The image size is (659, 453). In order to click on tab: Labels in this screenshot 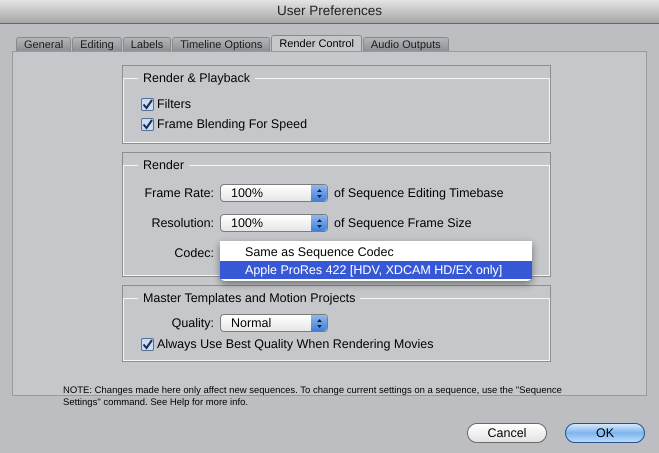, I will do `click(147, 44)`.